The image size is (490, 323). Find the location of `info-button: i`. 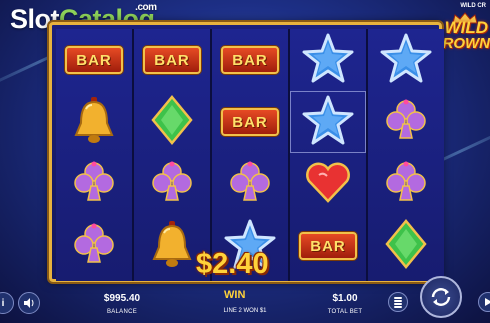

info-button: i is located at coordinates (7, 303).